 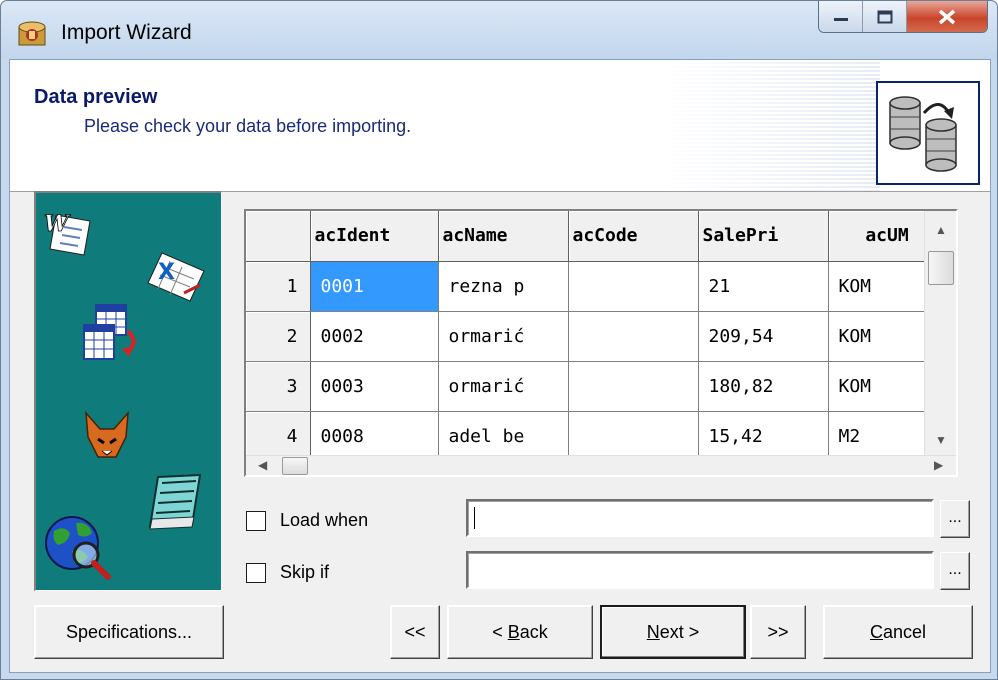 I want to click on scroll-up-icon: ▲, so click(x=941, y=230).